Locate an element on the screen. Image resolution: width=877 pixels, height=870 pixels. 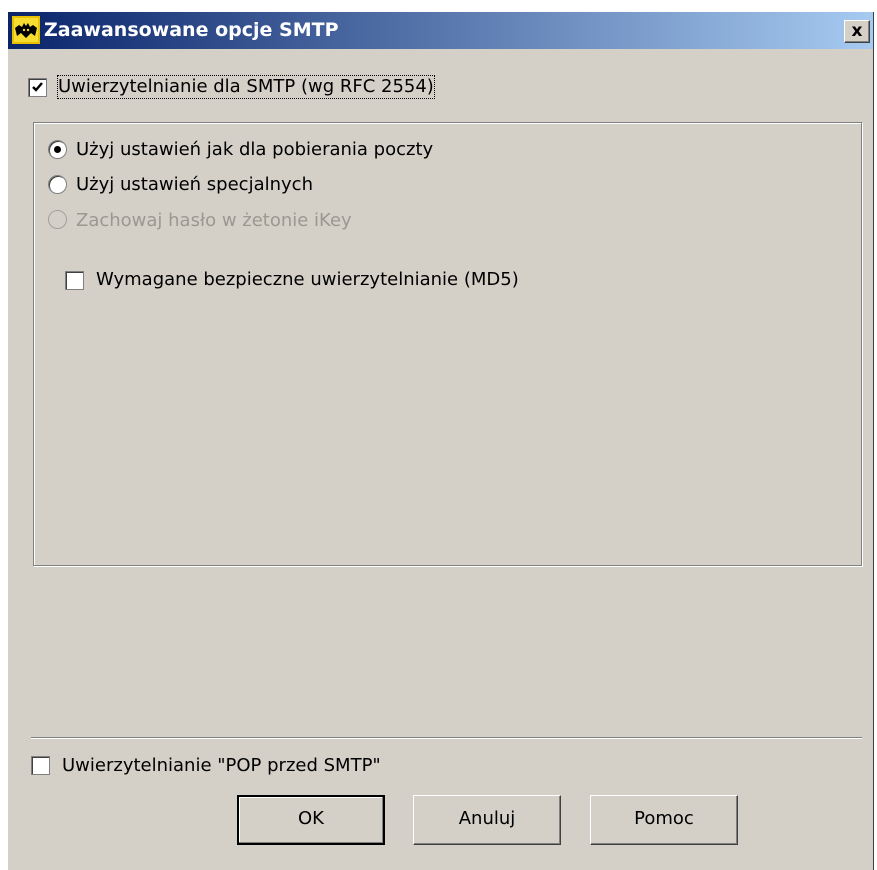
use-special-settings-label: Użyj ustawień specjalnych is located at coordinates (194, 185).